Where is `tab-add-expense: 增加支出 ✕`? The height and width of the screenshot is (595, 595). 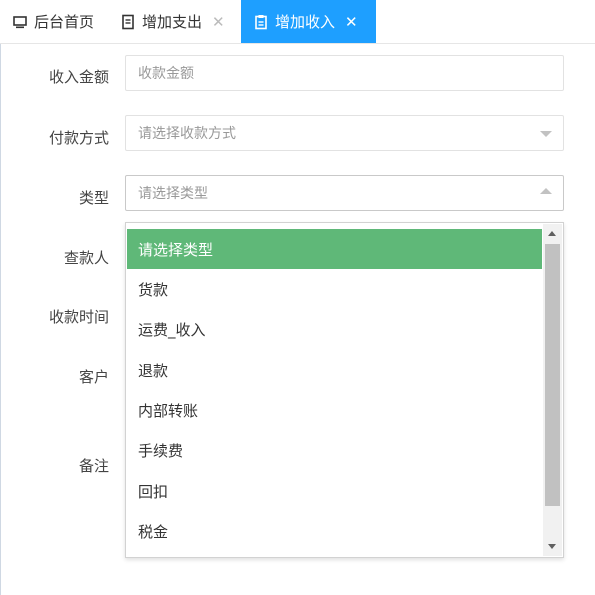 tab-add-expense: 增加支出 ✕ is located at coordinates (180, 21).